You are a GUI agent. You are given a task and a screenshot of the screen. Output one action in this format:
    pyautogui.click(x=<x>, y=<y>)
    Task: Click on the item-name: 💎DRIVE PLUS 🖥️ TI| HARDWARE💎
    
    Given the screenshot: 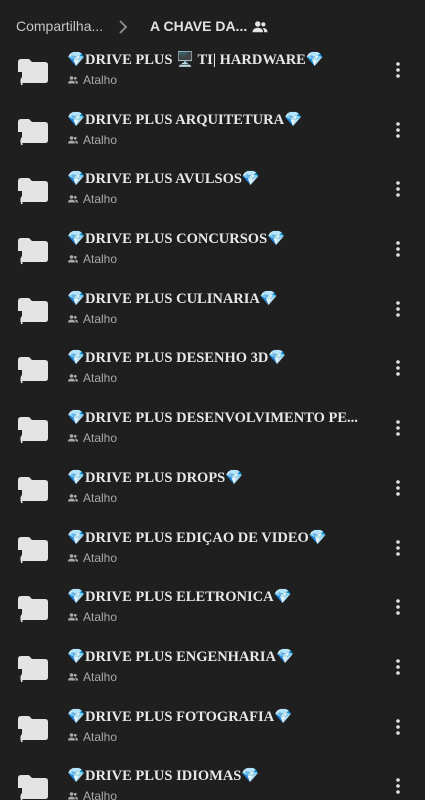 What is the action you would take?
    pyautogui.click(x=195, y=60)
    